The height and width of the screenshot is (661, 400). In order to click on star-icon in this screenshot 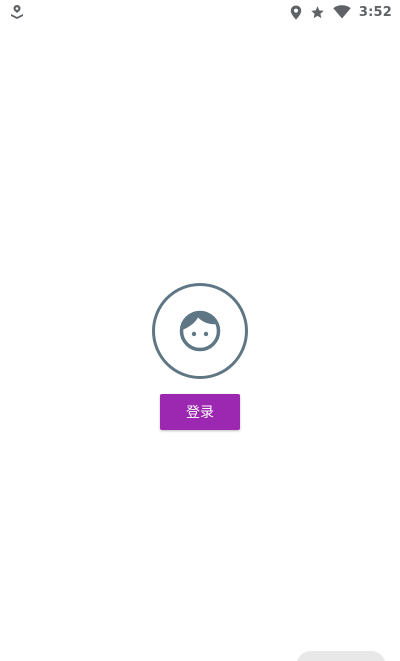, I will do `click(317, 12)`.